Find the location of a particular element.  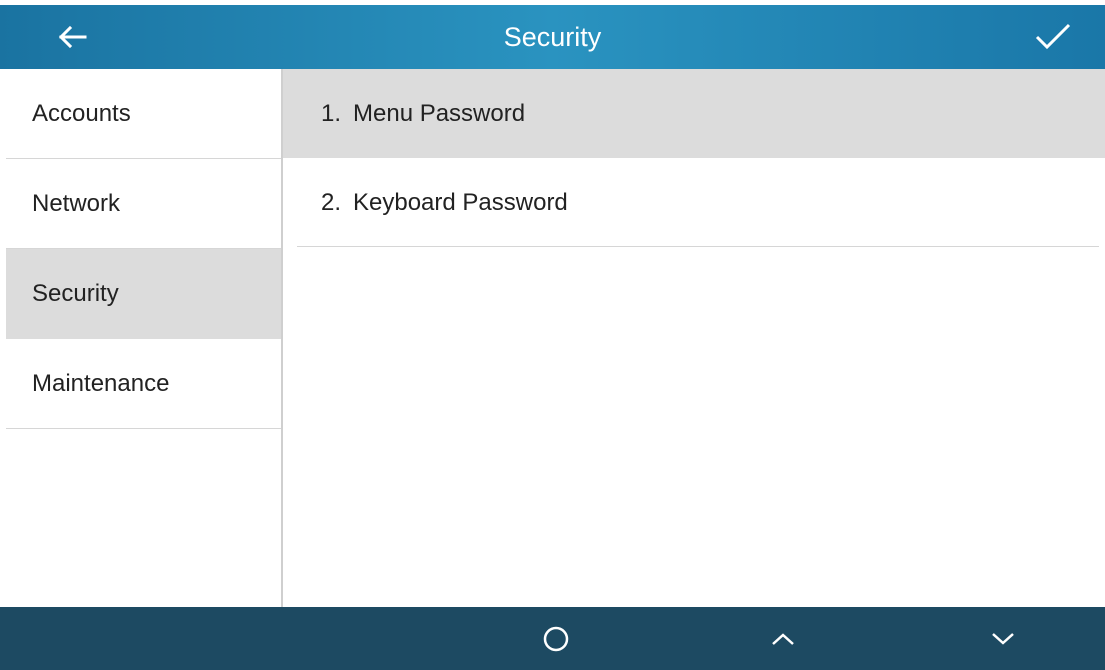

softkey-enter is located at coordinates (556, 638).